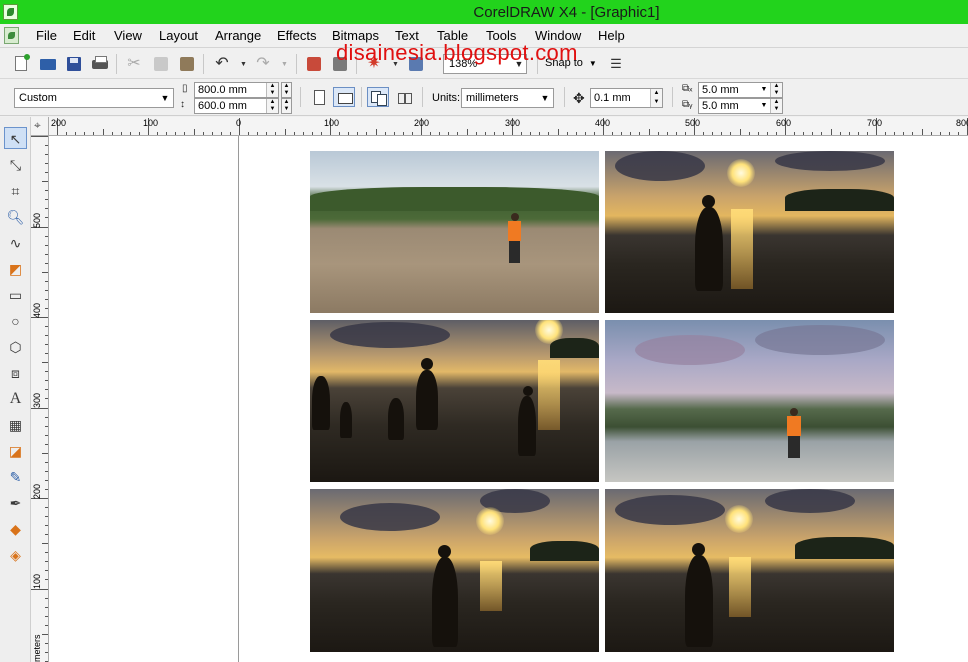  I want to click on fill-tool-button: ◆, so click(15, 529).